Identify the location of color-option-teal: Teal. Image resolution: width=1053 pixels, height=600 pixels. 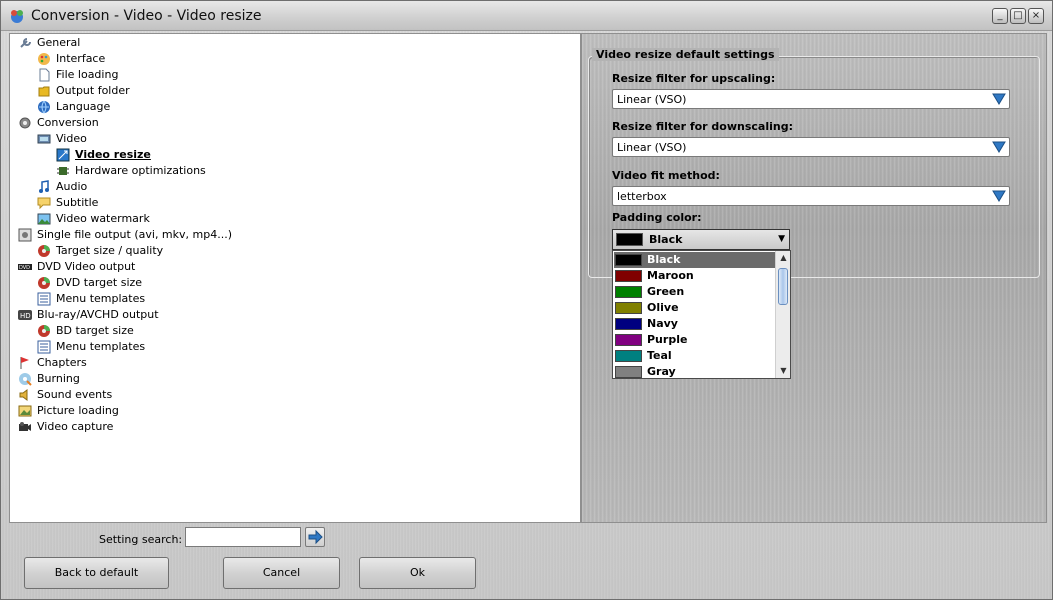
(694, 356).